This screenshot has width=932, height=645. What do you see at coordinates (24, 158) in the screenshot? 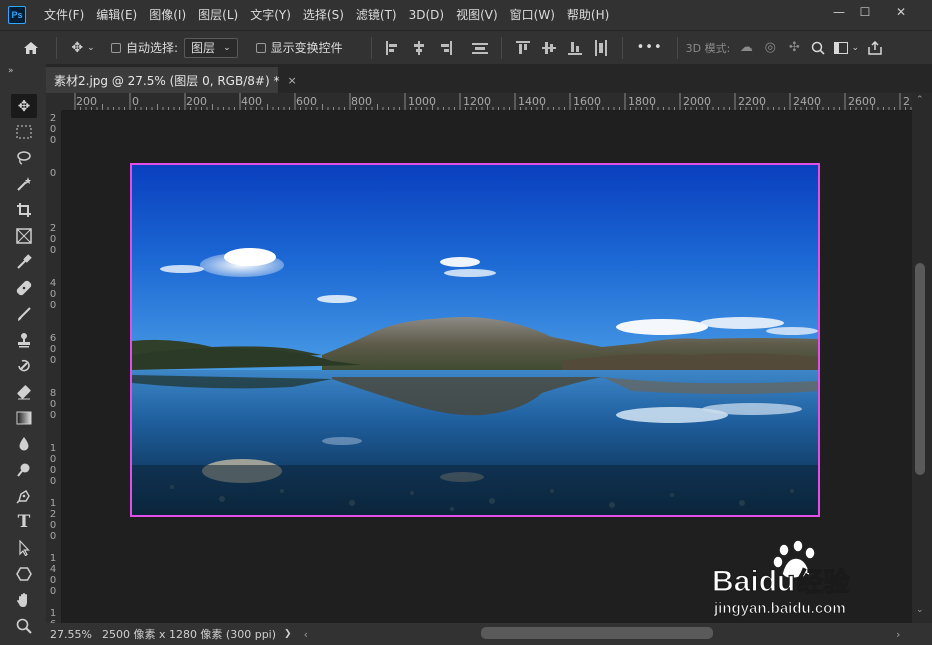
I see `lasso-tool-icon` at bounding box center [24, 158].